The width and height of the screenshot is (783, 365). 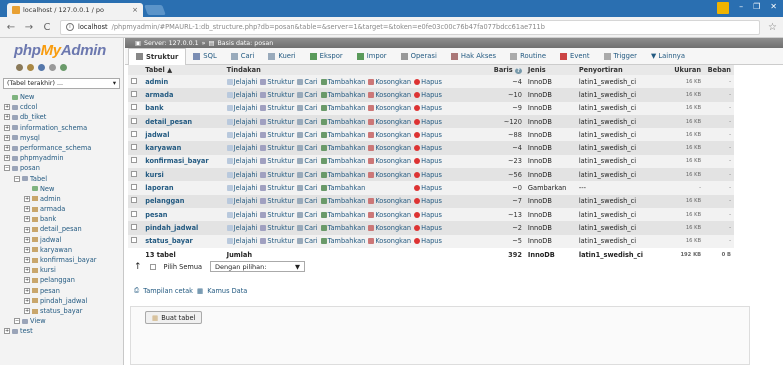 I want to click on tab-lainnya: ▼ Lainnya, so click(x=668, y=56).